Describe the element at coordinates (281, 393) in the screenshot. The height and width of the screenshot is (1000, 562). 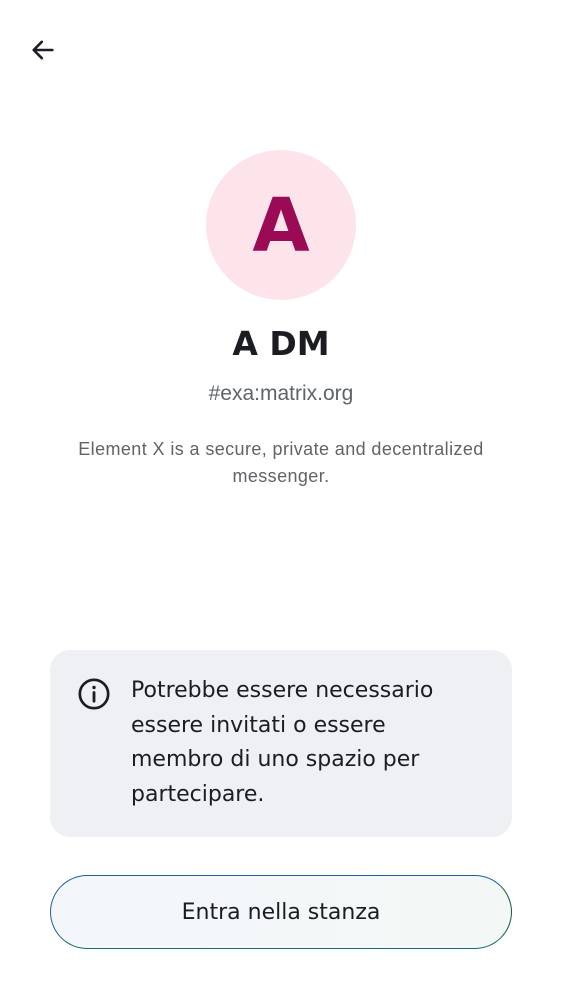
I see `room-alias: #exa:matrix.org` at that location.